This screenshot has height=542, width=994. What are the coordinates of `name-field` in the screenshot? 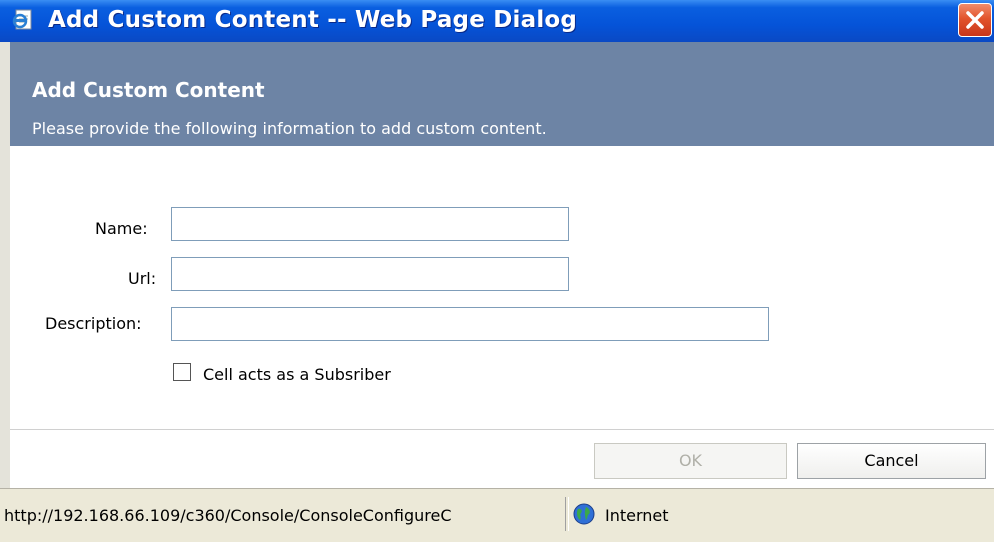 It's located at (370, 224).